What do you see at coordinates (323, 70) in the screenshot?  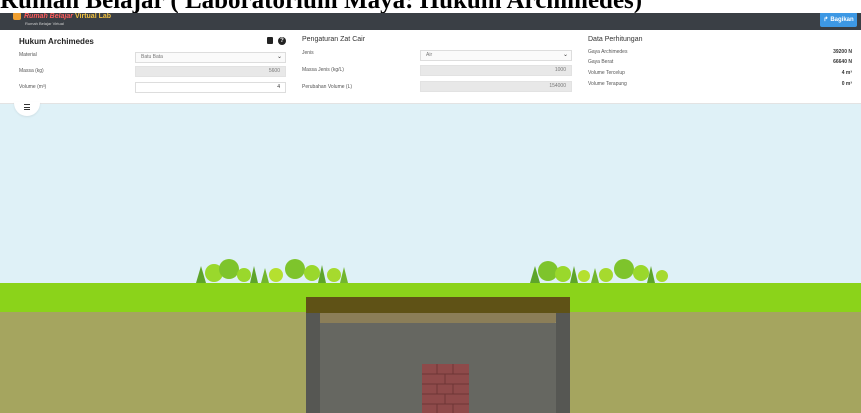 I see `density-label: Massa Jenis (kg/L)` at bounding box center [323, 70].